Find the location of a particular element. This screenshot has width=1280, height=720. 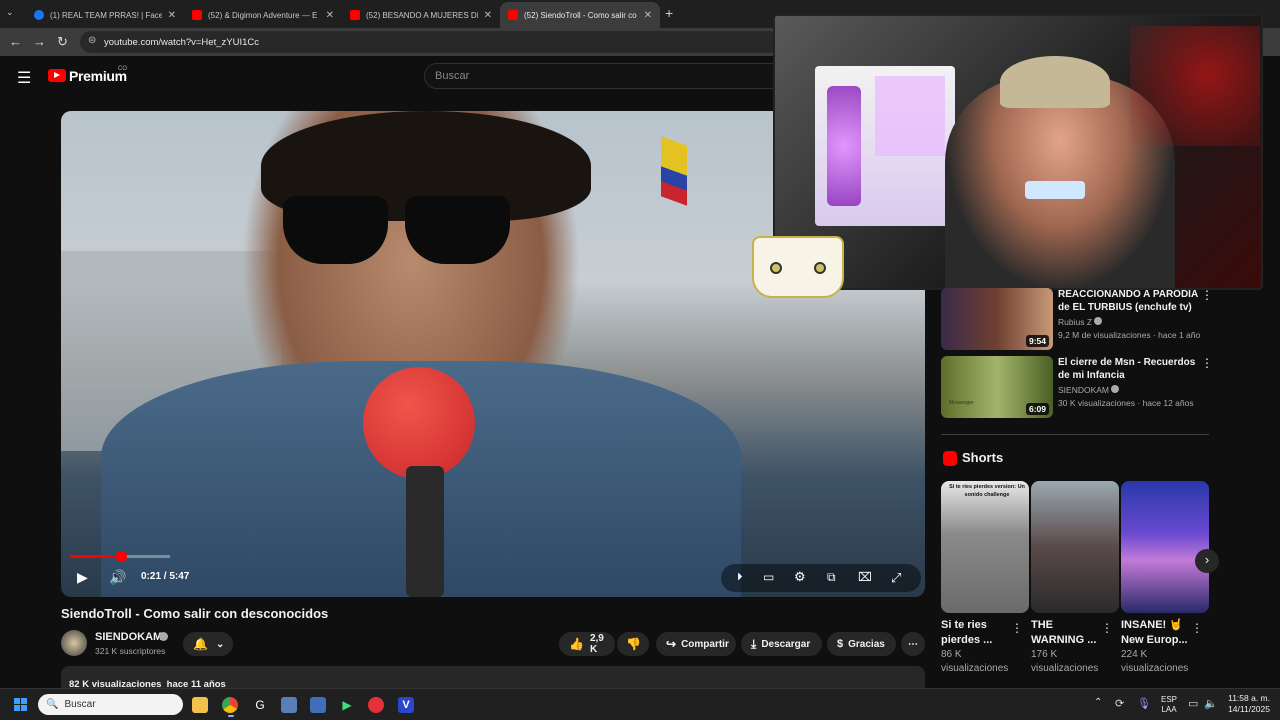

more-actions-button: ⋯ is located at coordinates (913, 644).